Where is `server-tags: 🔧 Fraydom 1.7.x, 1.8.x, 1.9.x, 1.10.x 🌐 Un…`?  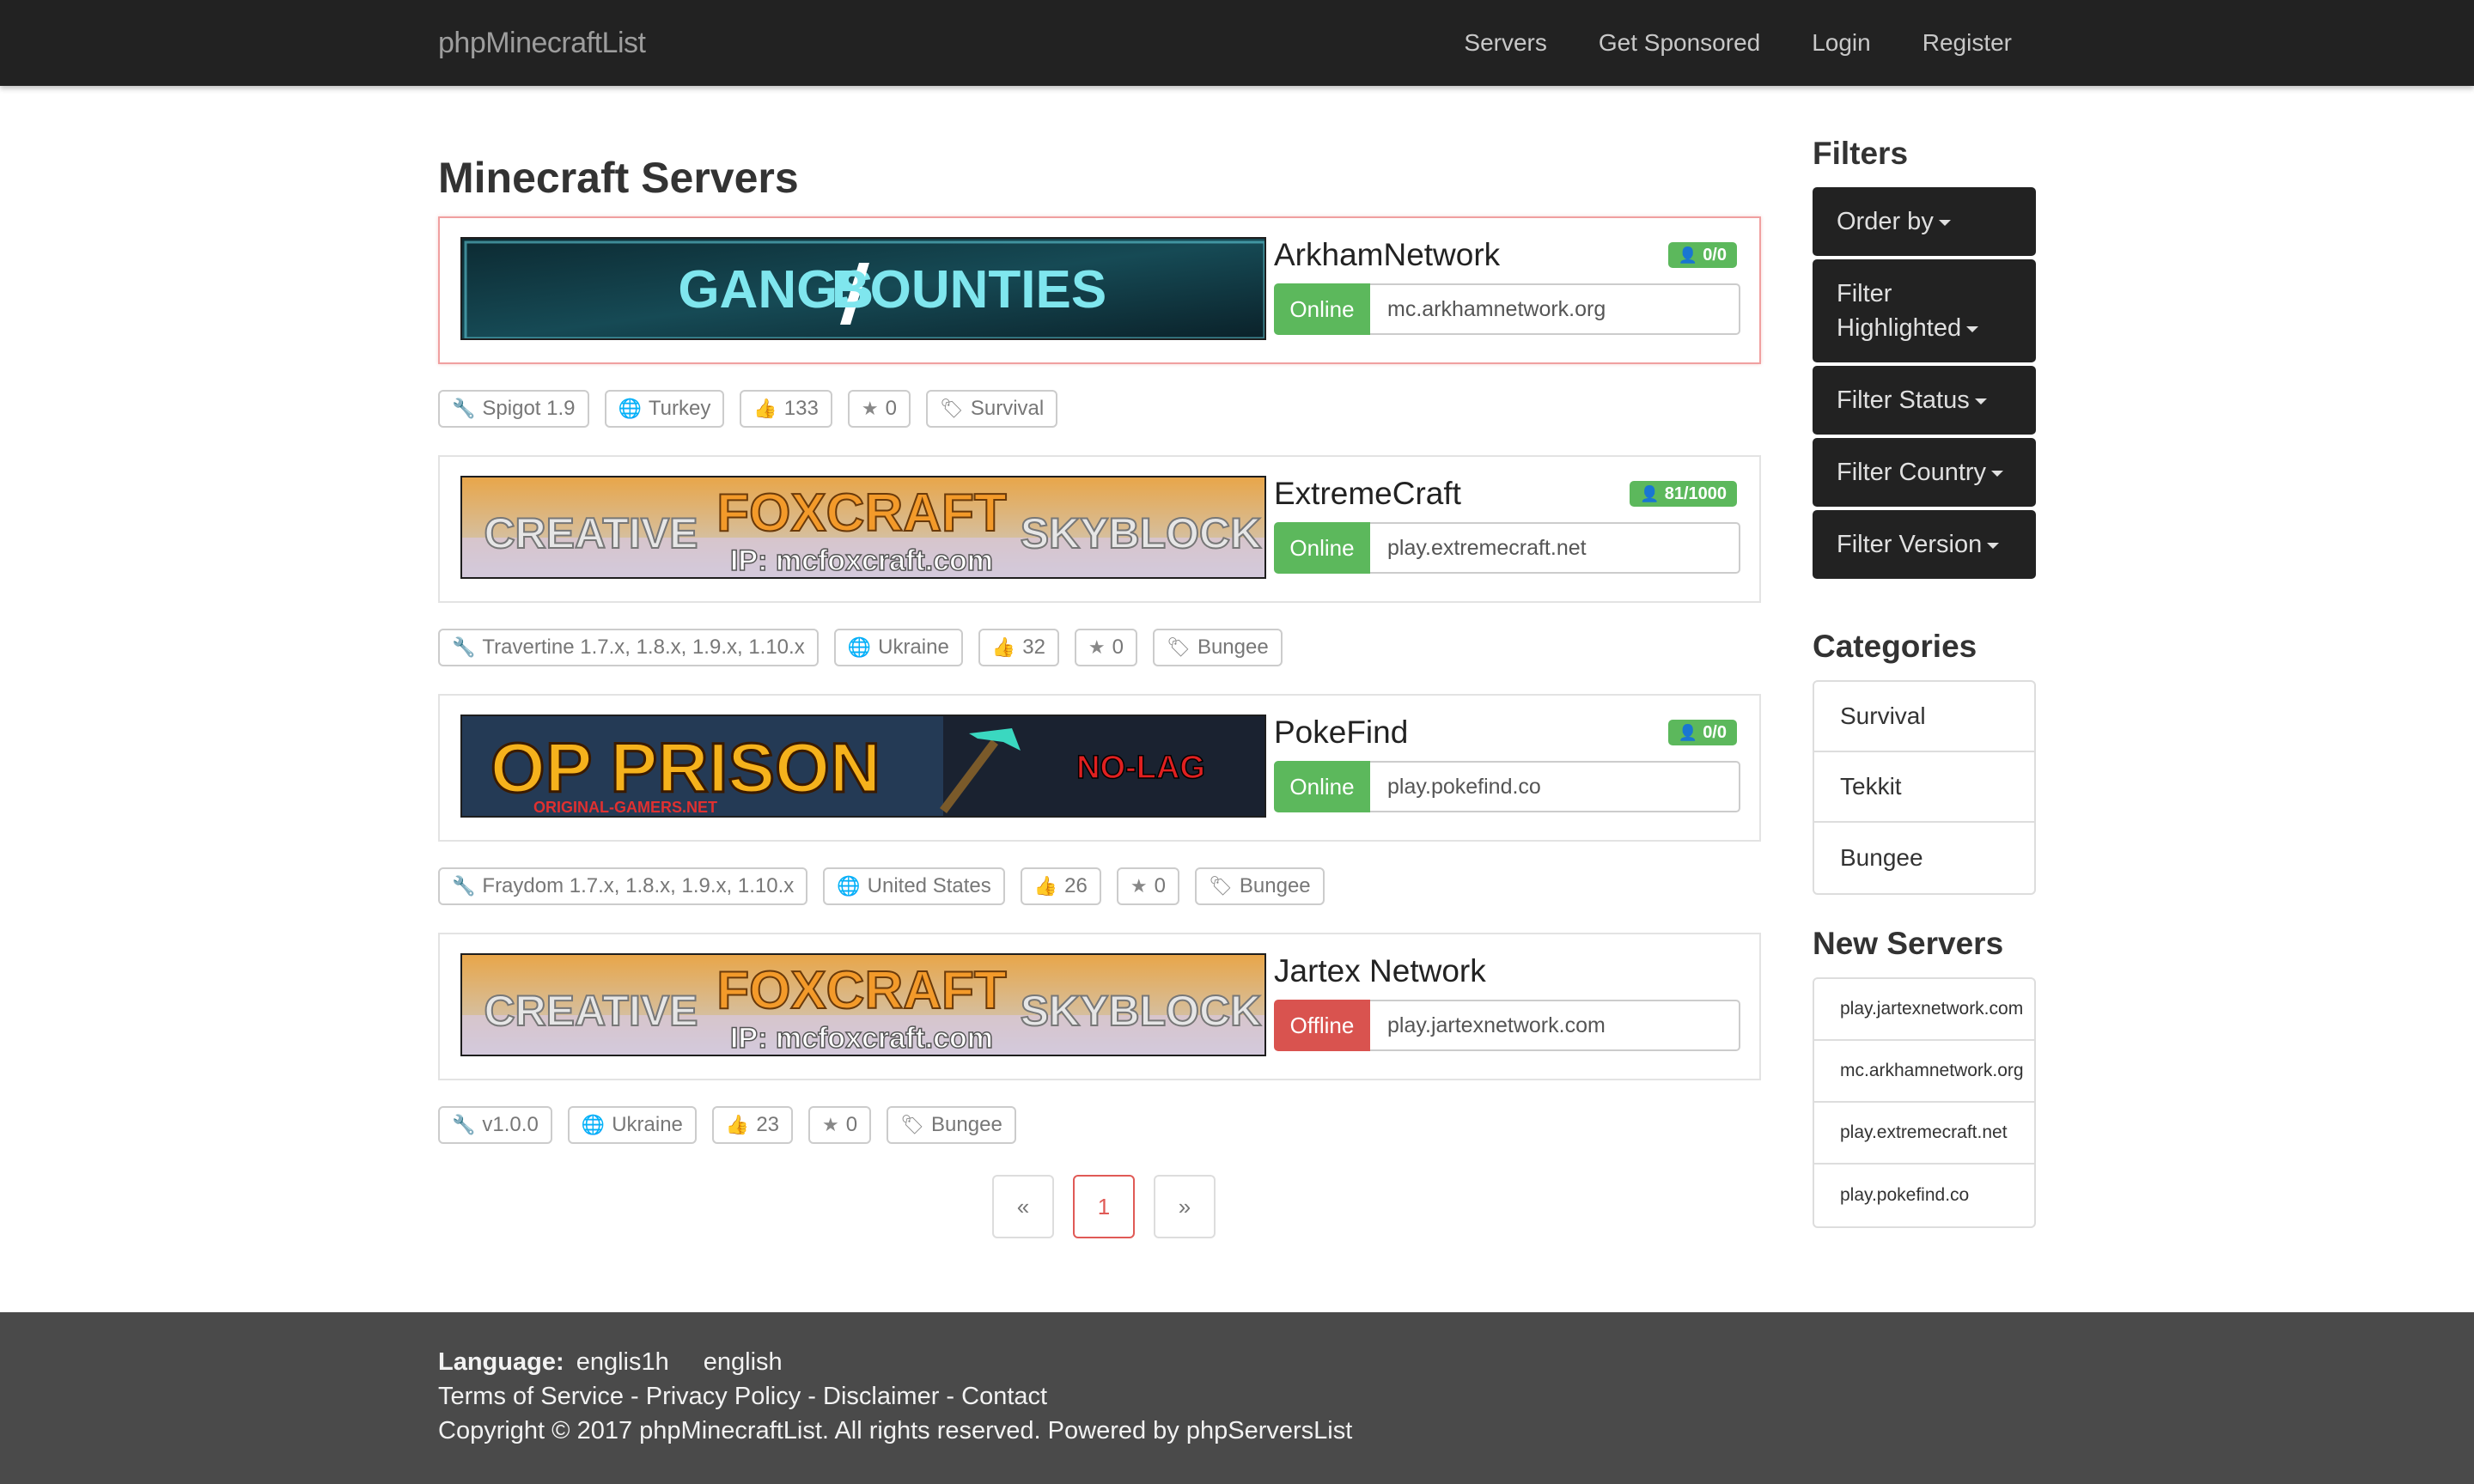 server-tags: 🔧 Fraydom 1.7.x, 1.8.x, 1.9.x, 1.10.x 🌐 Un… is located at coordinates (889, 886).